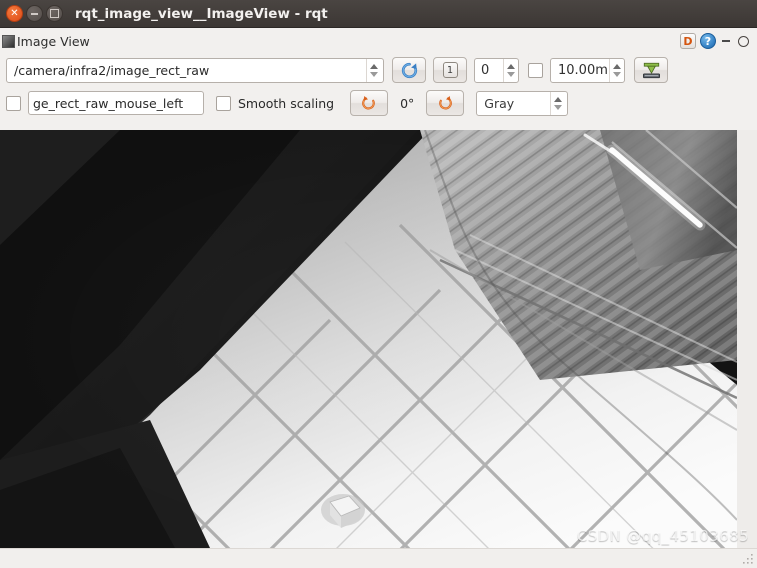 This screenshot has width=757, height=568. I want to click on topic-combobox-value: /camera/infra2/image_rect_raw, so click(112, 70).